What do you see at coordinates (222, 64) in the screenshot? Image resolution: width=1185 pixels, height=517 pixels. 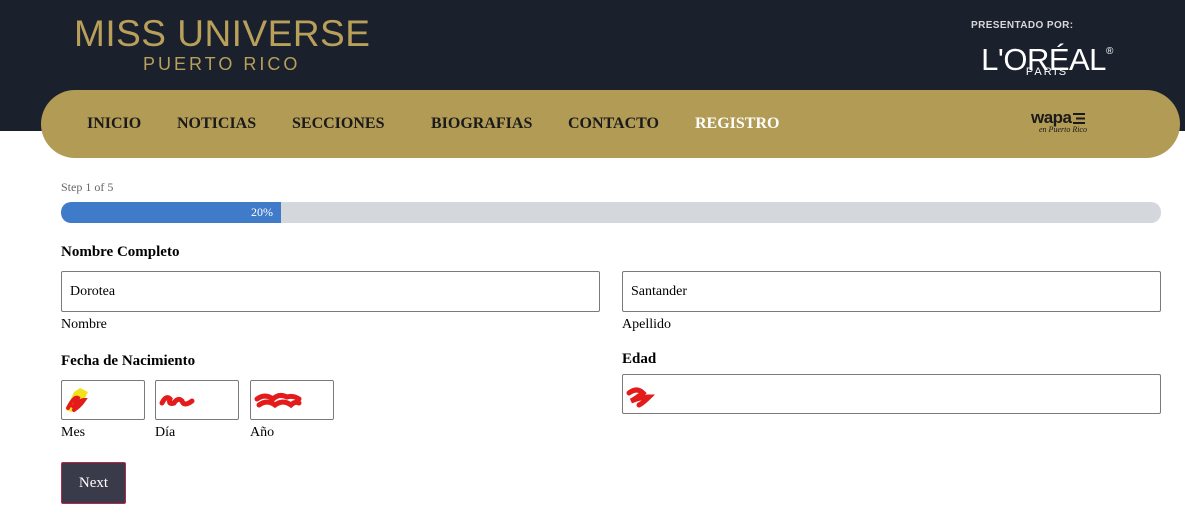 I see `logo-sub-text: PUERTO RICO` at bounding box center [222, 64].